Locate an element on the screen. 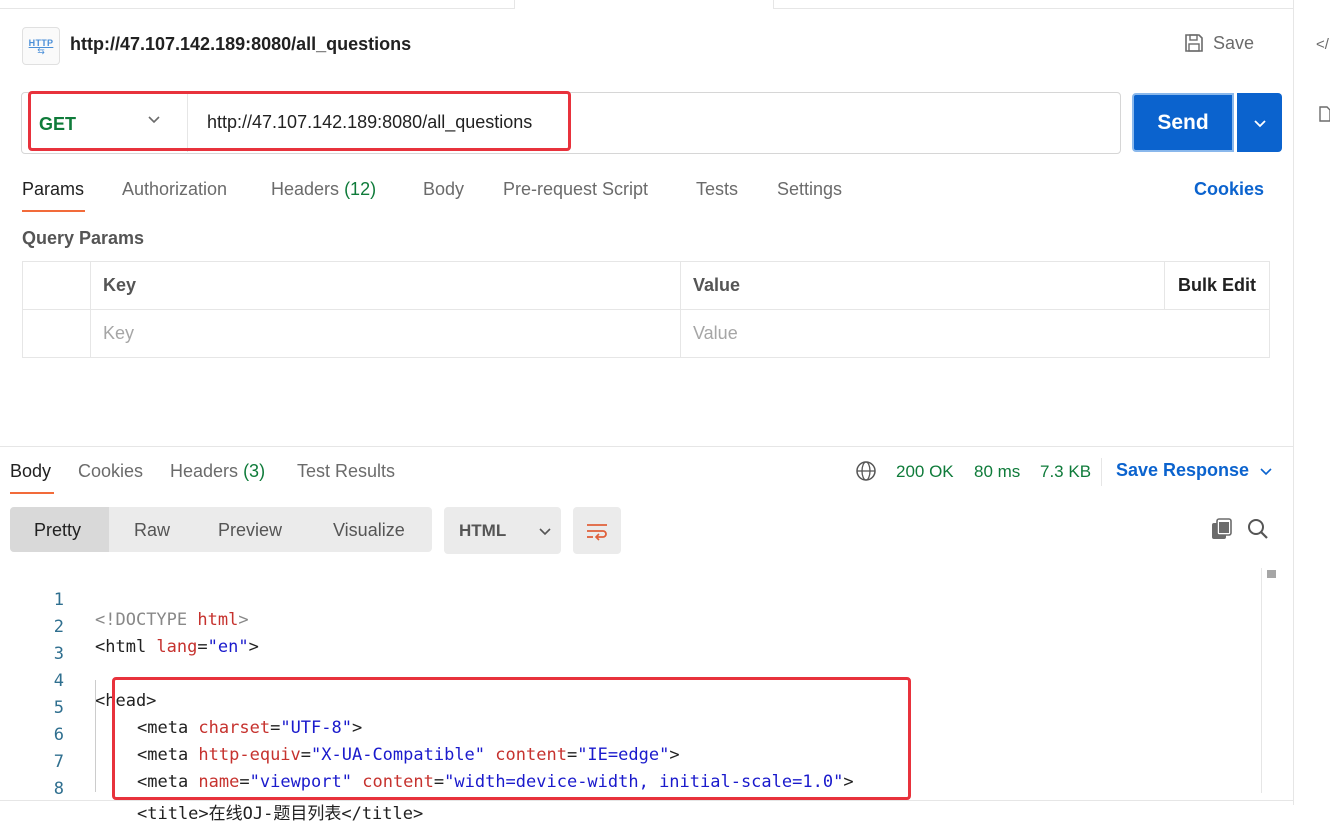 The width and height of the screenshot is (1330, 839). indent-guide is located at coordinates (95, 736).